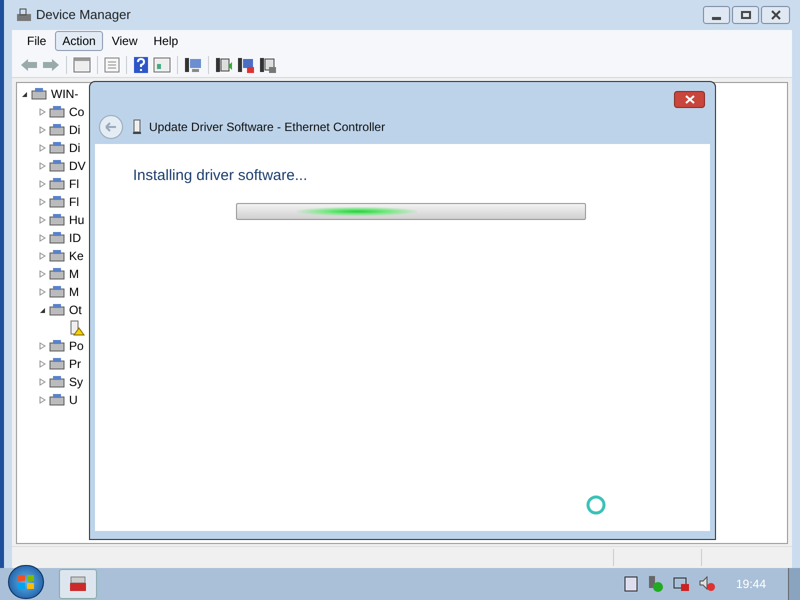 The image size is (800, 600). I want to click on network-error-icon, so click(681, 584).